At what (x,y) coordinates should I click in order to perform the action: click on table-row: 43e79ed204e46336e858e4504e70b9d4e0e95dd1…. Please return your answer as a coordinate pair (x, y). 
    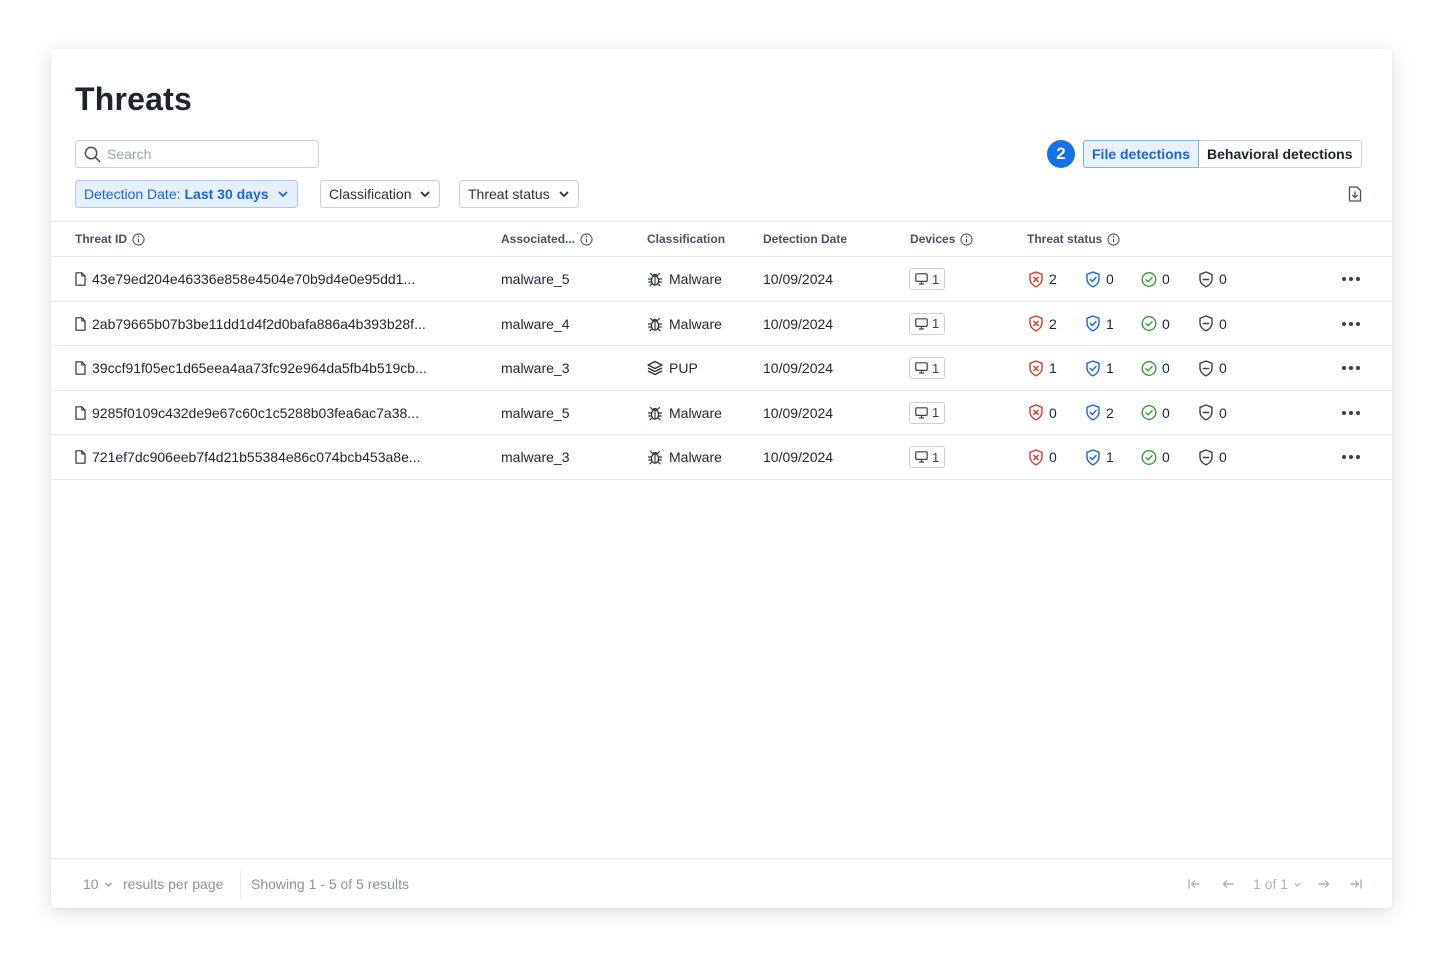
    Looking at the image, I should click on (721, 279).